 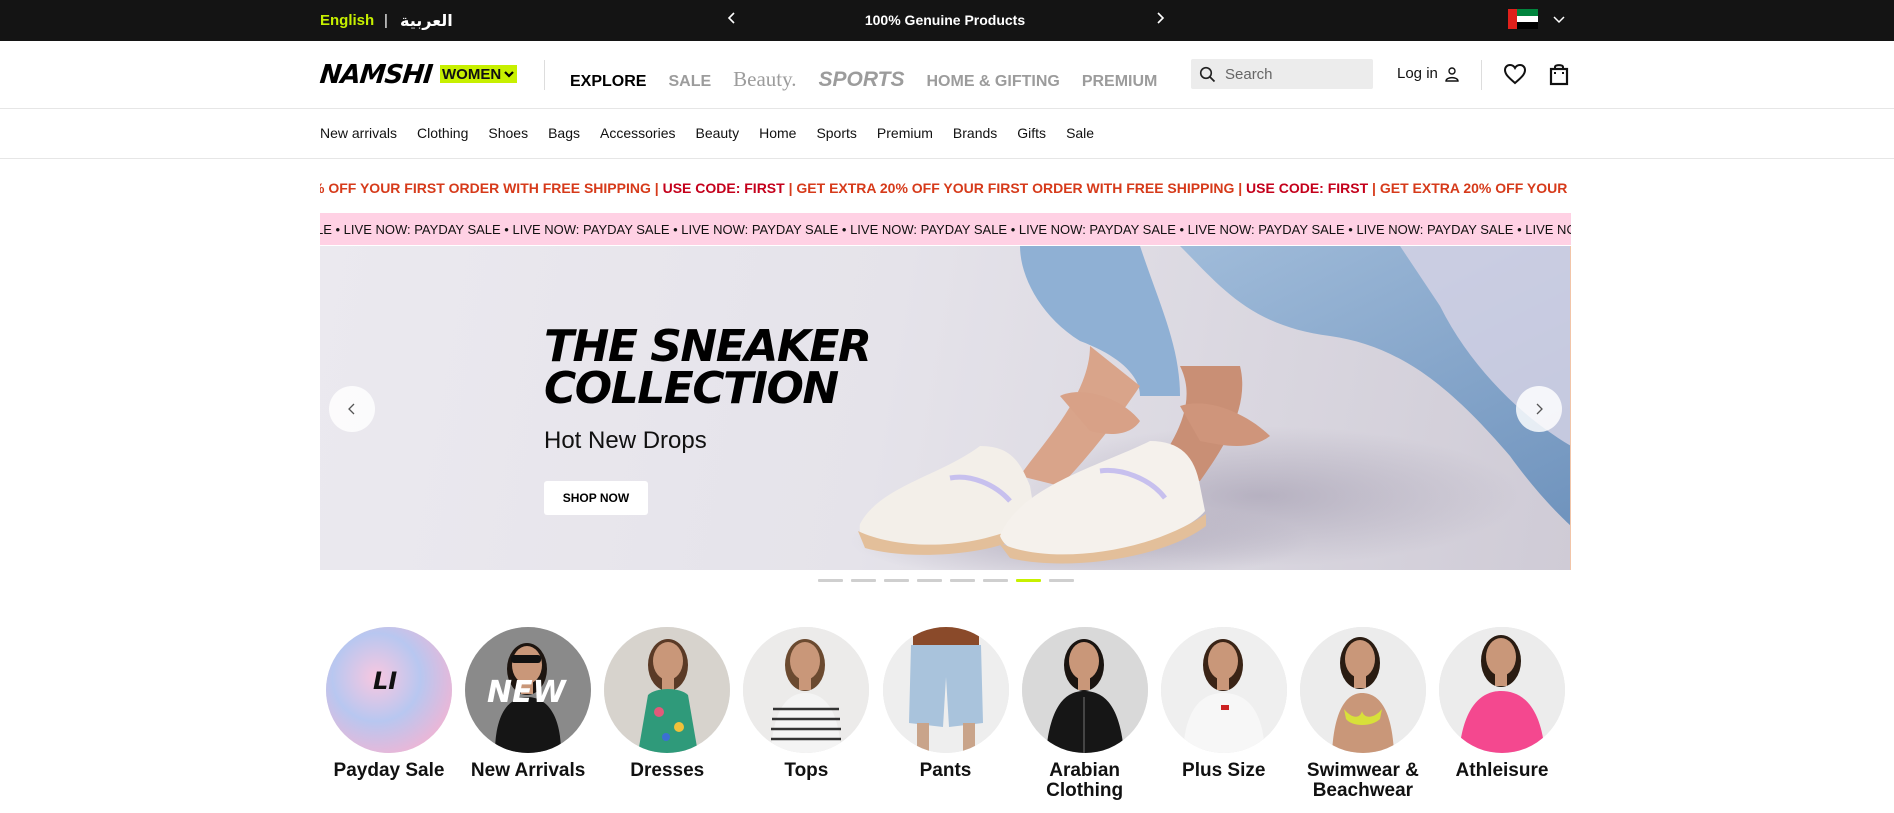 What do you see at coordinates (426, 21) in the screenshot?
I see `language-arabic: العربية` at bounding box center [426, 21].